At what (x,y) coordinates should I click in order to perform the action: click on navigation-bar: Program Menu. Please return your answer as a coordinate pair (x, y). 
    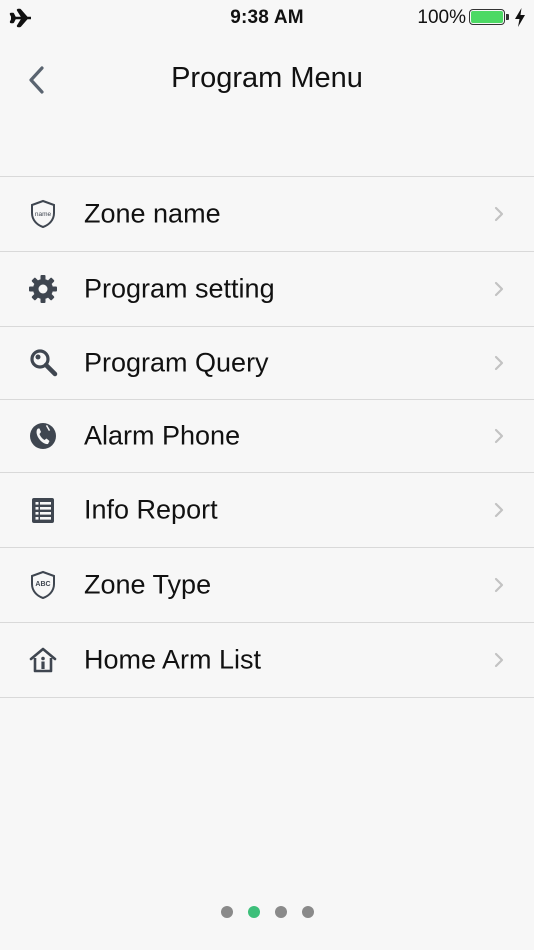
    Looking at the image, I should click on (267, 80).